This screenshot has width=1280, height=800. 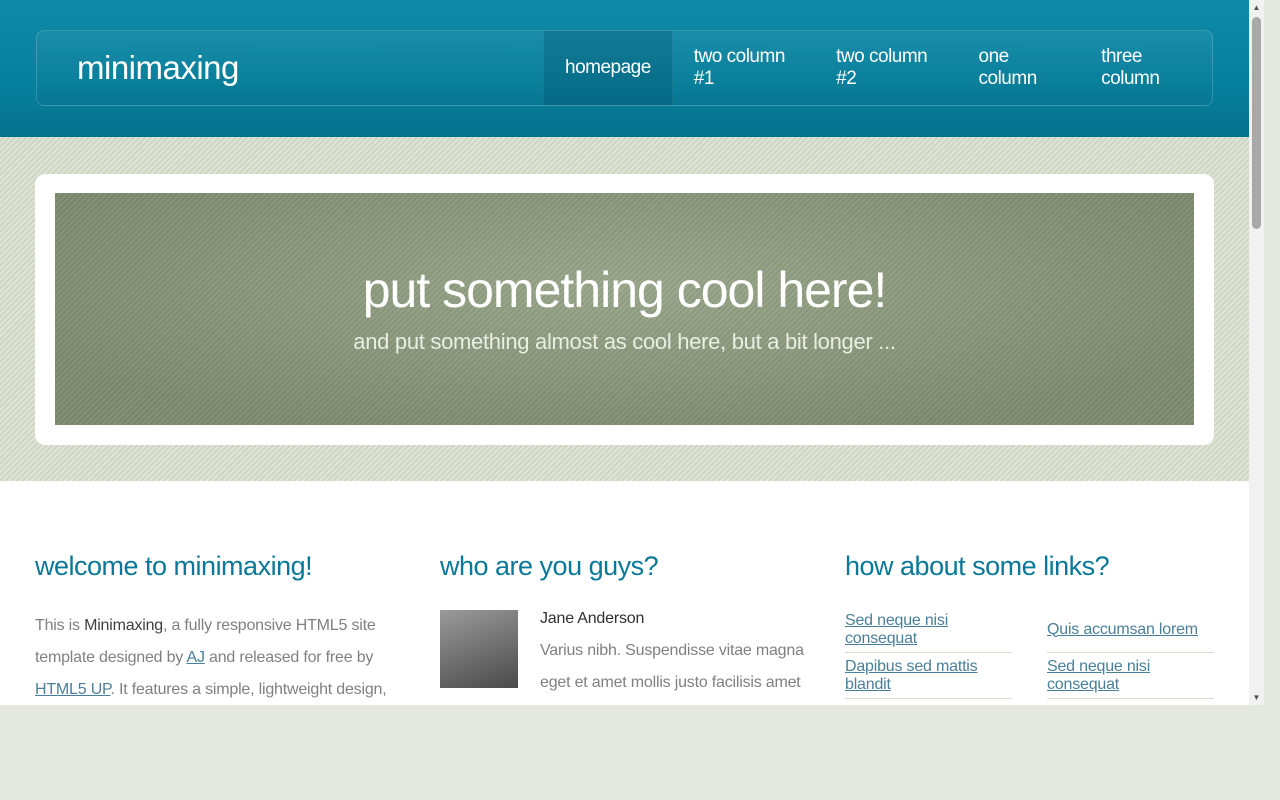 What do you see at coordinates (592, 618) in the screenshot?
I see `profile-name: Jane Anderson` at bounding box center [592, 618].